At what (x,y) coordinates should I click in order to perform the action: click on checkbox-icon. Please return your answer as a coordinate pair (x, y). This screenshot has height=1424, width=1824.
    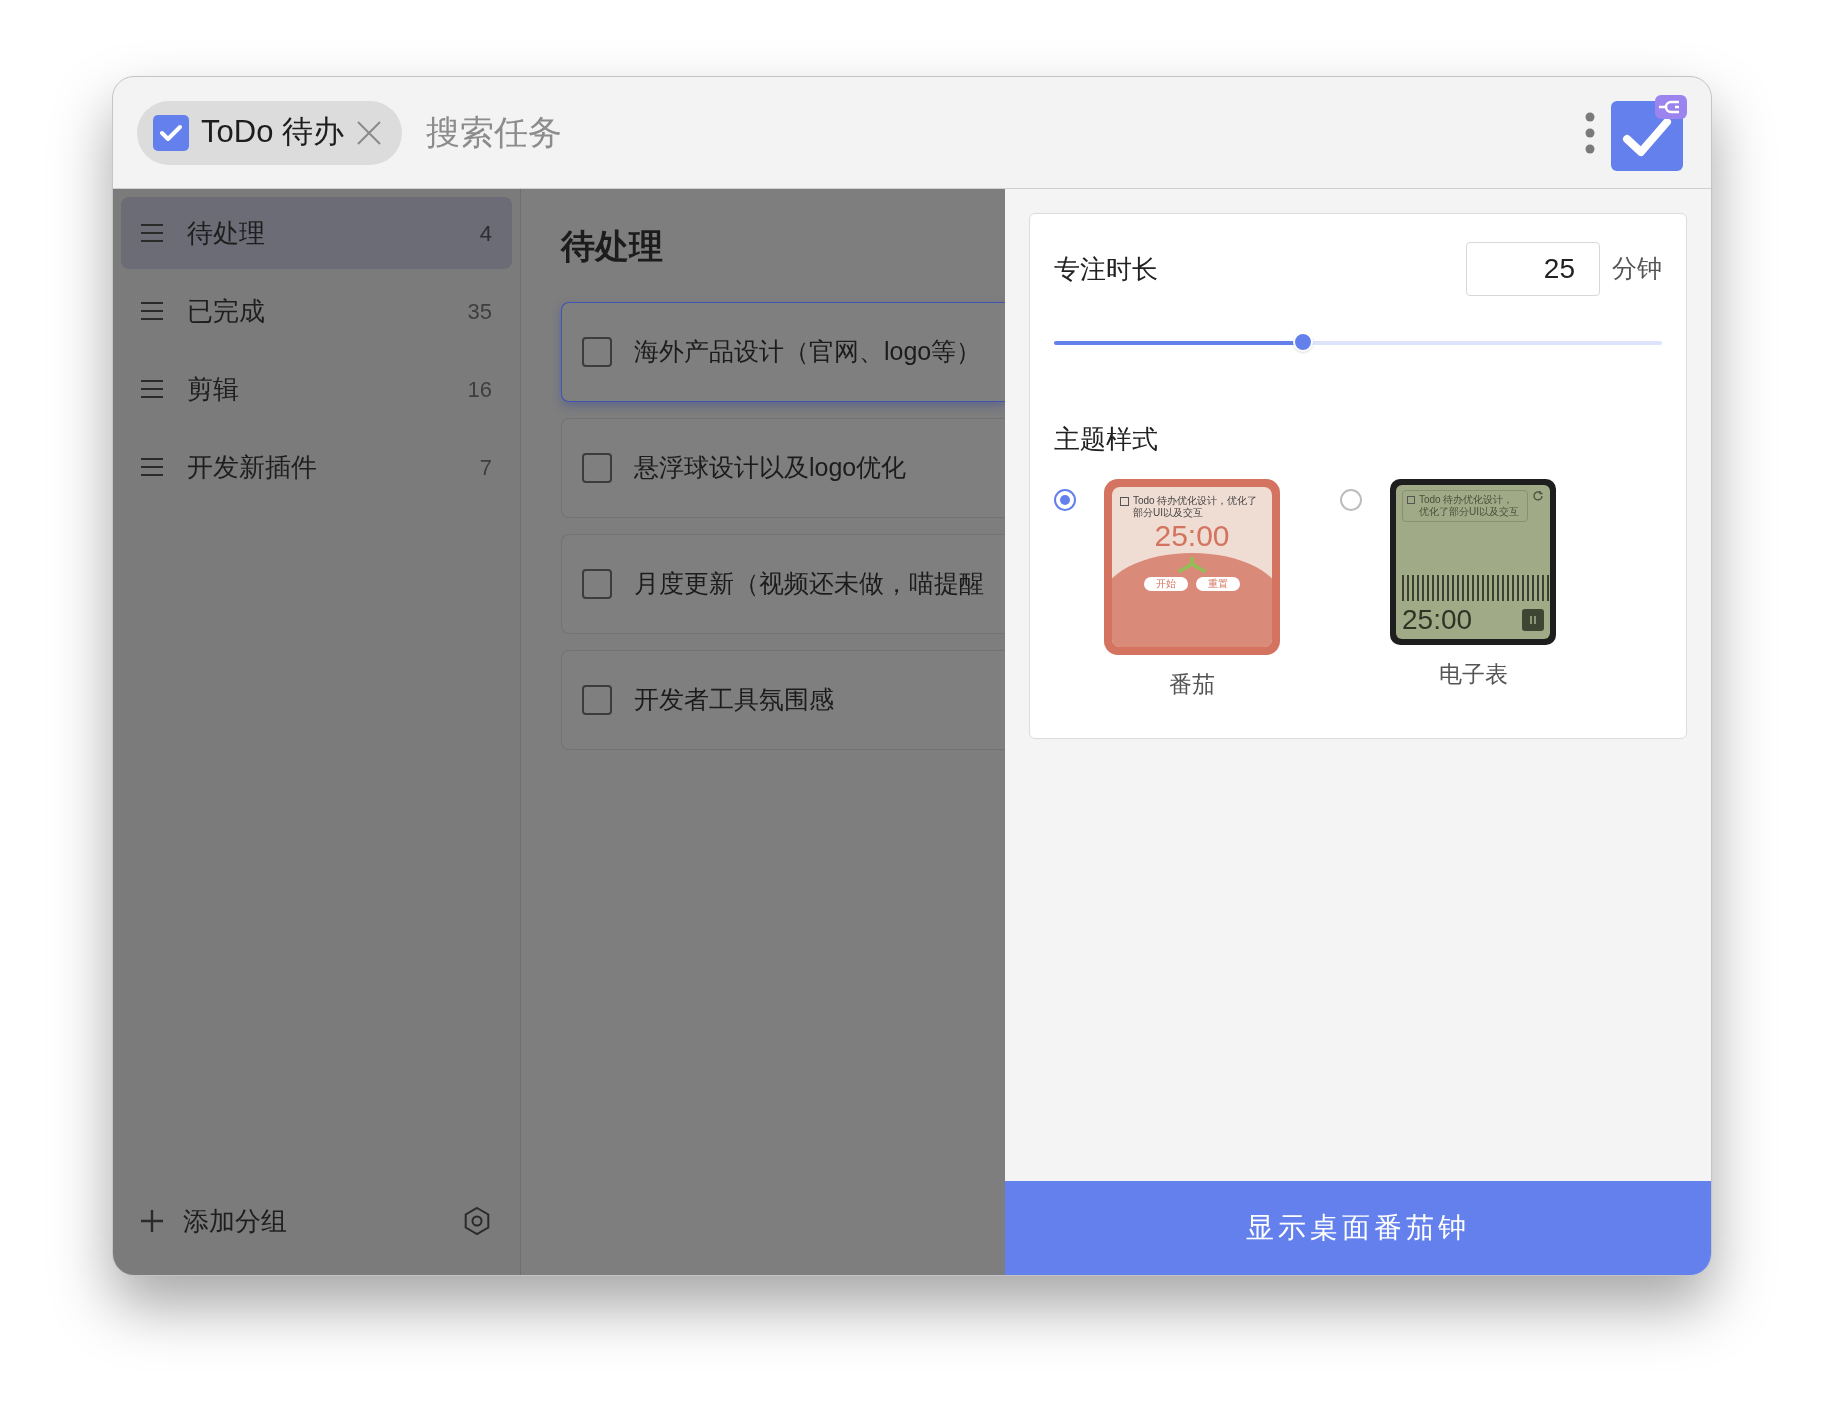
    Looking at the image, I should click on (171, 132).